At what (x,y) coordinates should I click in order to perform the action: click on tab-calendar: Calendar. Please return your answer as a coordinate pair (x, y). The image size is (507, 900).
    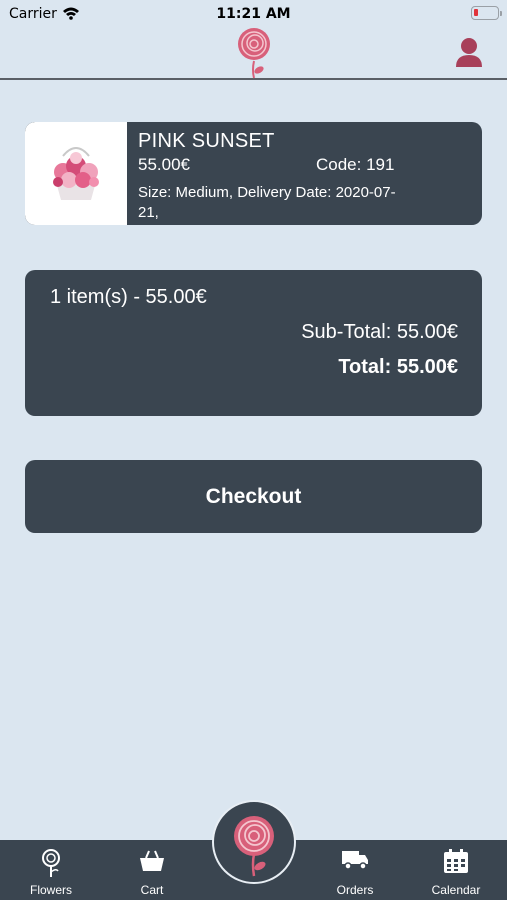
    Looking at the image, I should click on (456, 870).